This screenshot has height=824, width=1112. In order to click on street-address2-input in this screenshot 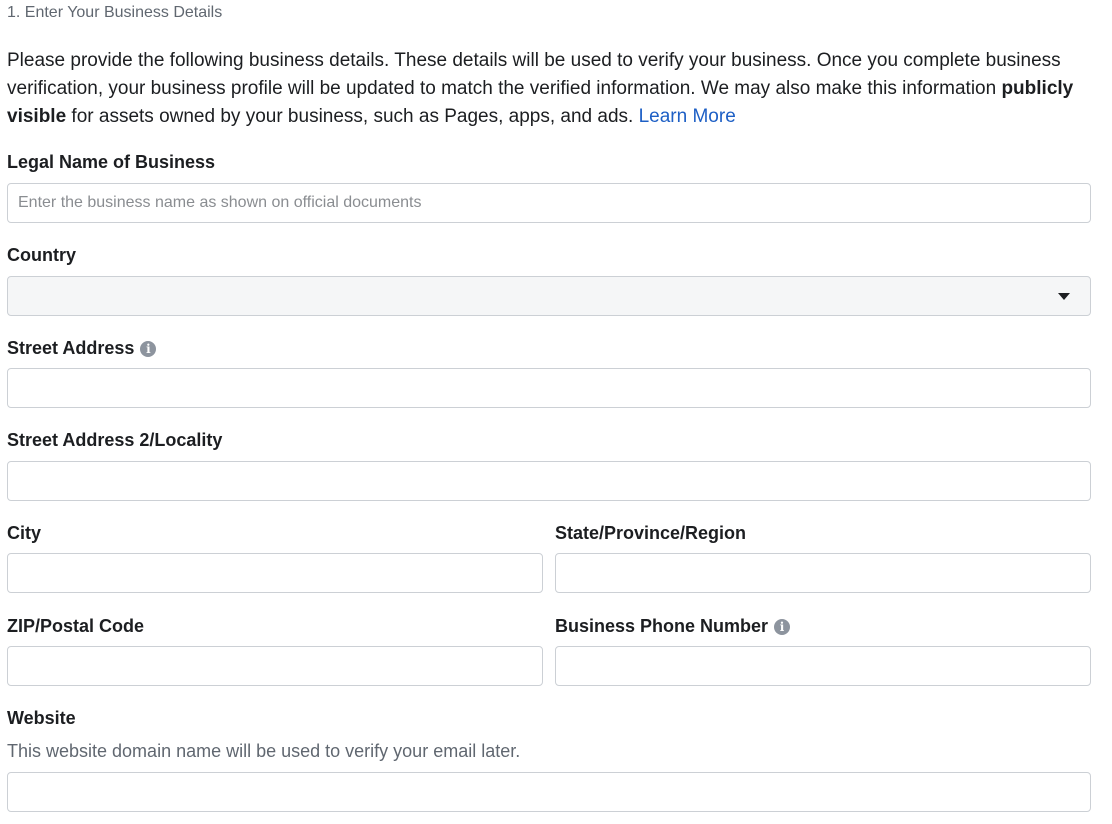, I will do `click(549, 481)`.